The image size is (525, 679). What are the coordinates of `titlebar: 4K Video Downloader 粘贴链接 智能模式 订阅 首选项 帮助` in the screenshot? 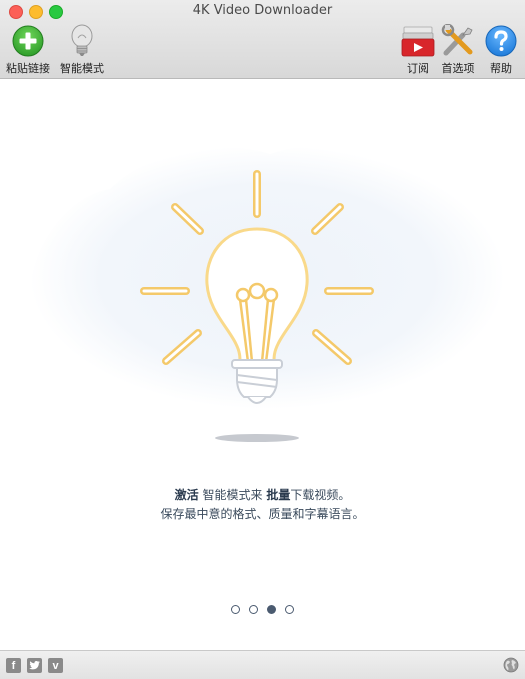 It's located at (262, 39).